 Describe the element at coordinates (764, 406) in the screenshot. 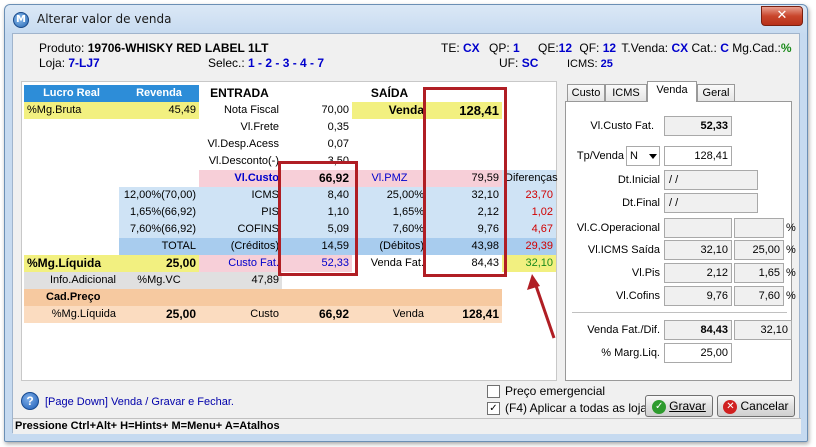

I see `cancelar-label: Cancelar` at that location.